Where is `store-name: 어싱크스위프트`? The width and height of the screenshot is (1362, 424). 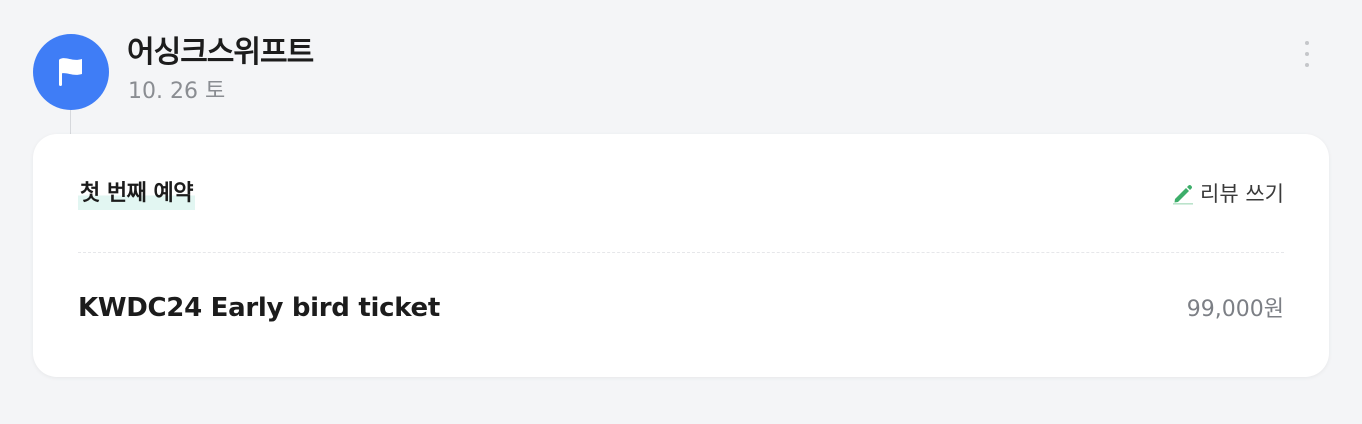
store-name: 어싱크스위프트 is located at coordinates (220, 53).